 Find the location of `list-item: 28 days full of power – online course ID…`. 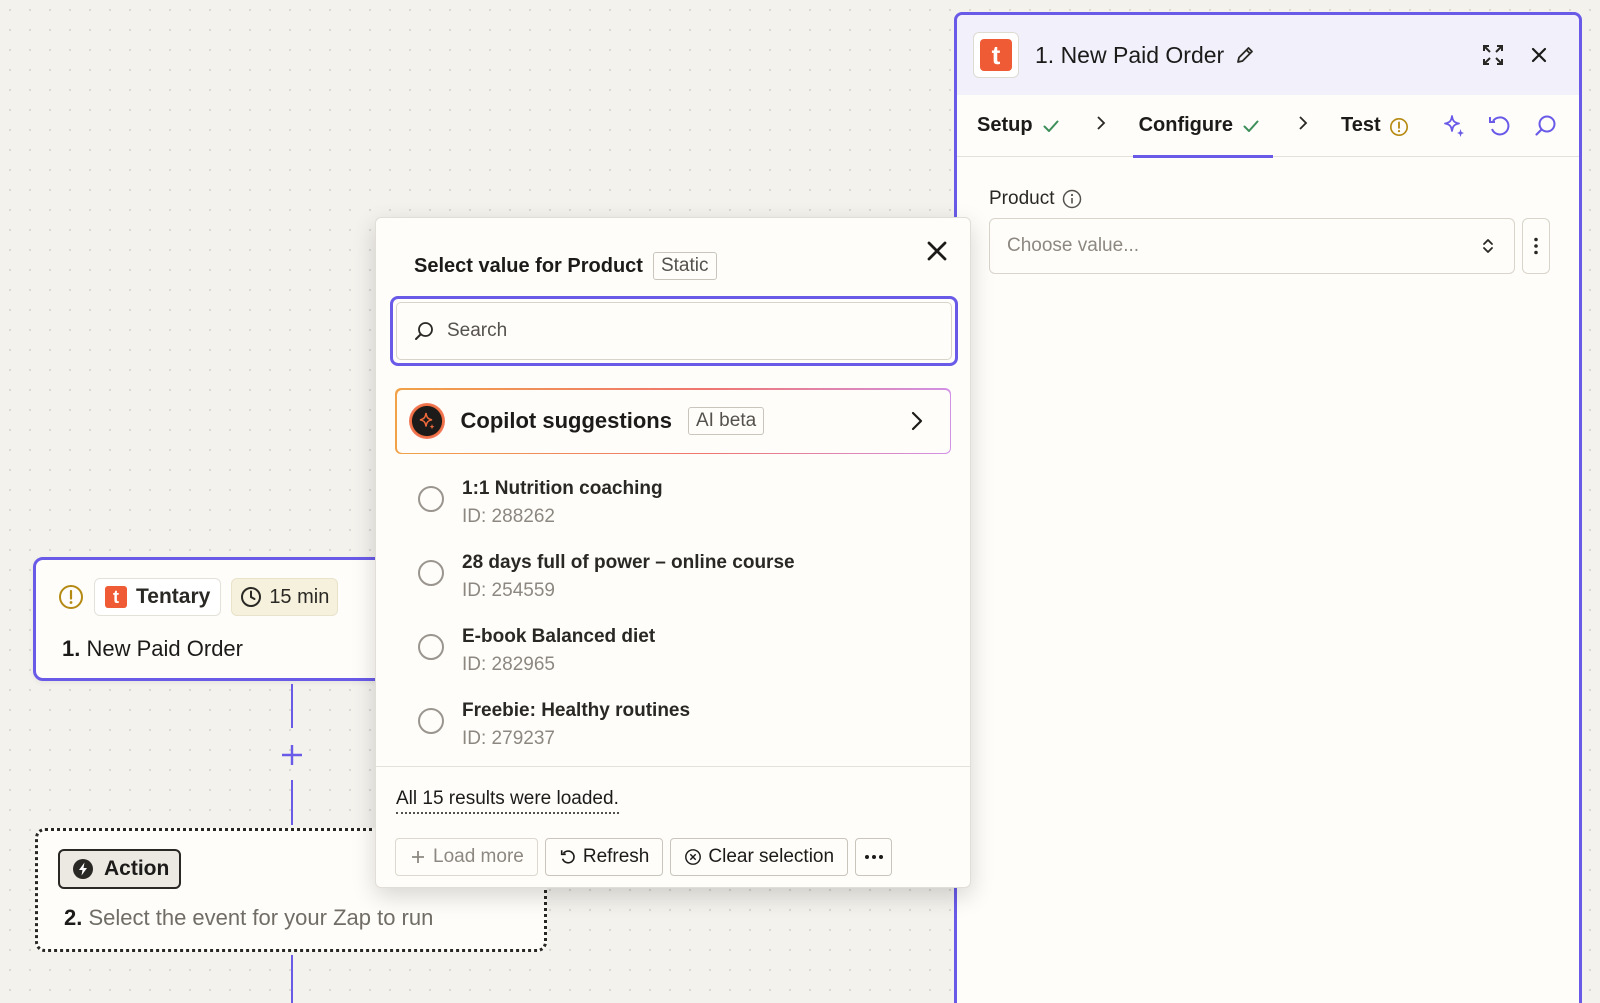

list-item: 28 days full of power – online course ID… is located at coordinates (678, 587).